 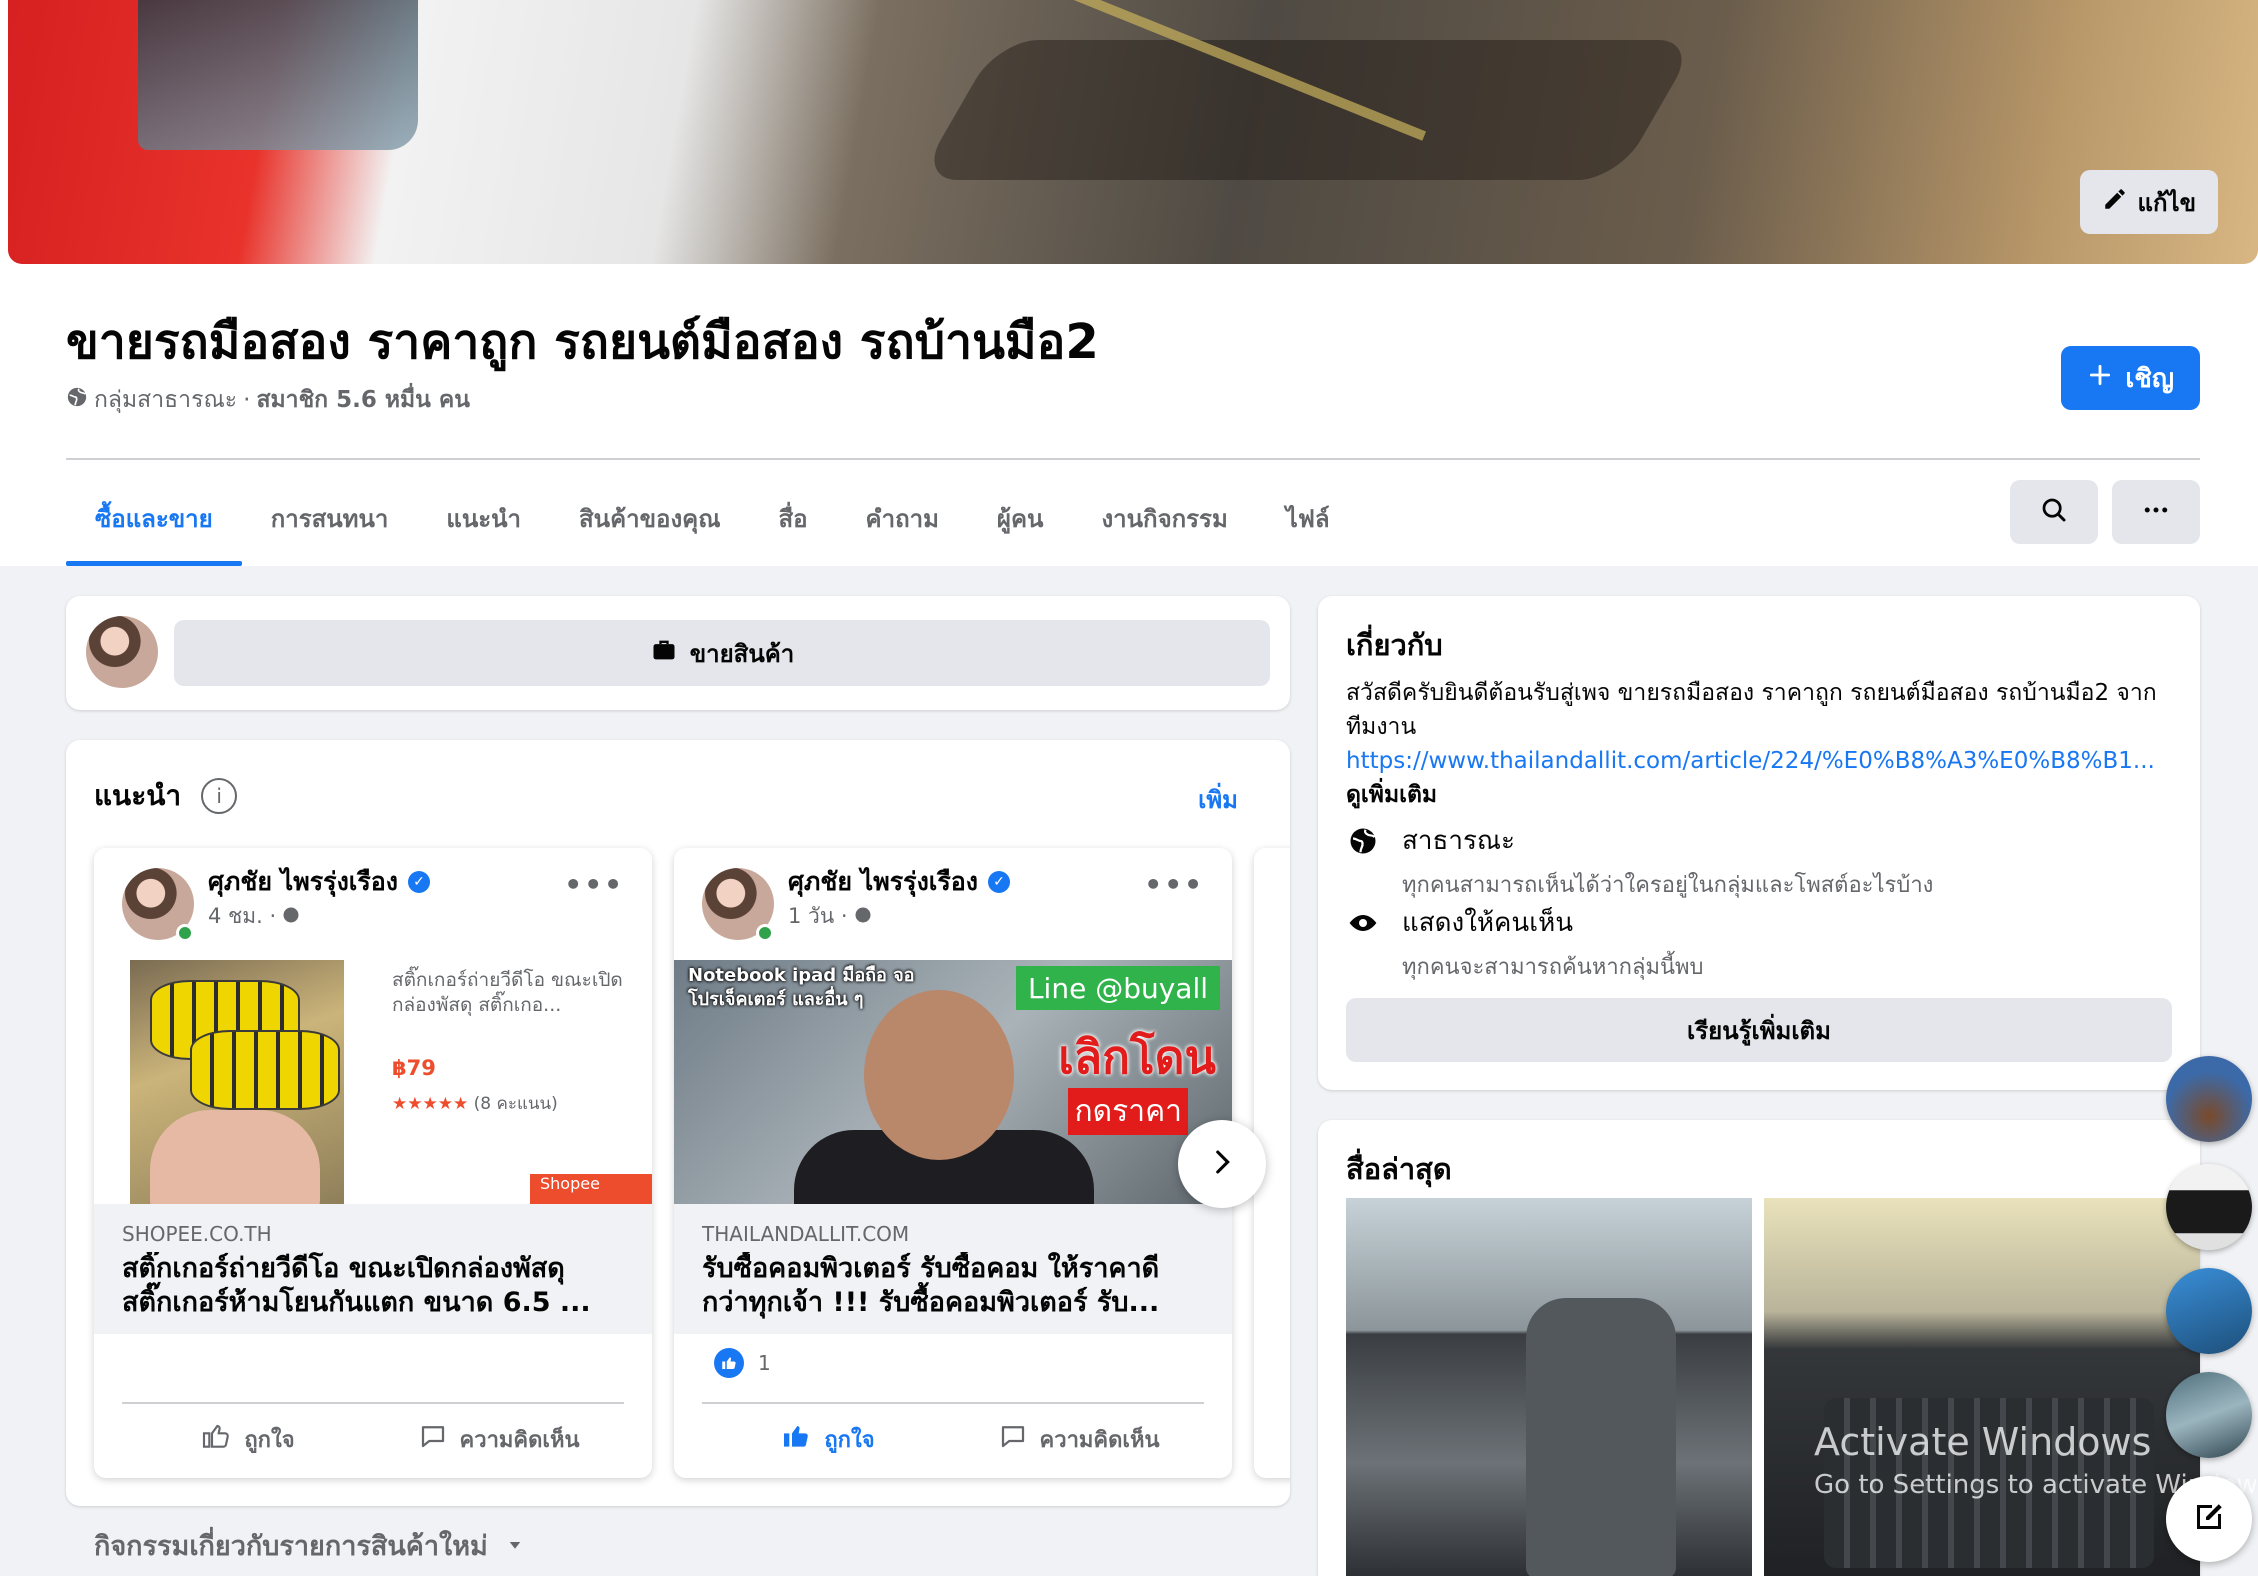 I want to click on privacy-label: กลุ่มสาธารณะ, so click(x=165, y=400).